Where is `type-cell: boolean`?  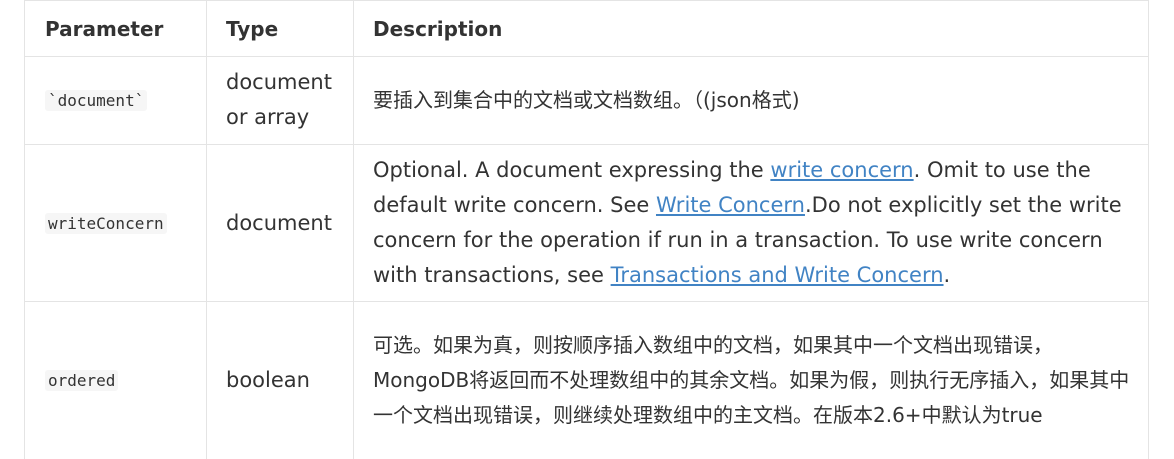 type-cell: boolean is located at coordinates (279, 380).